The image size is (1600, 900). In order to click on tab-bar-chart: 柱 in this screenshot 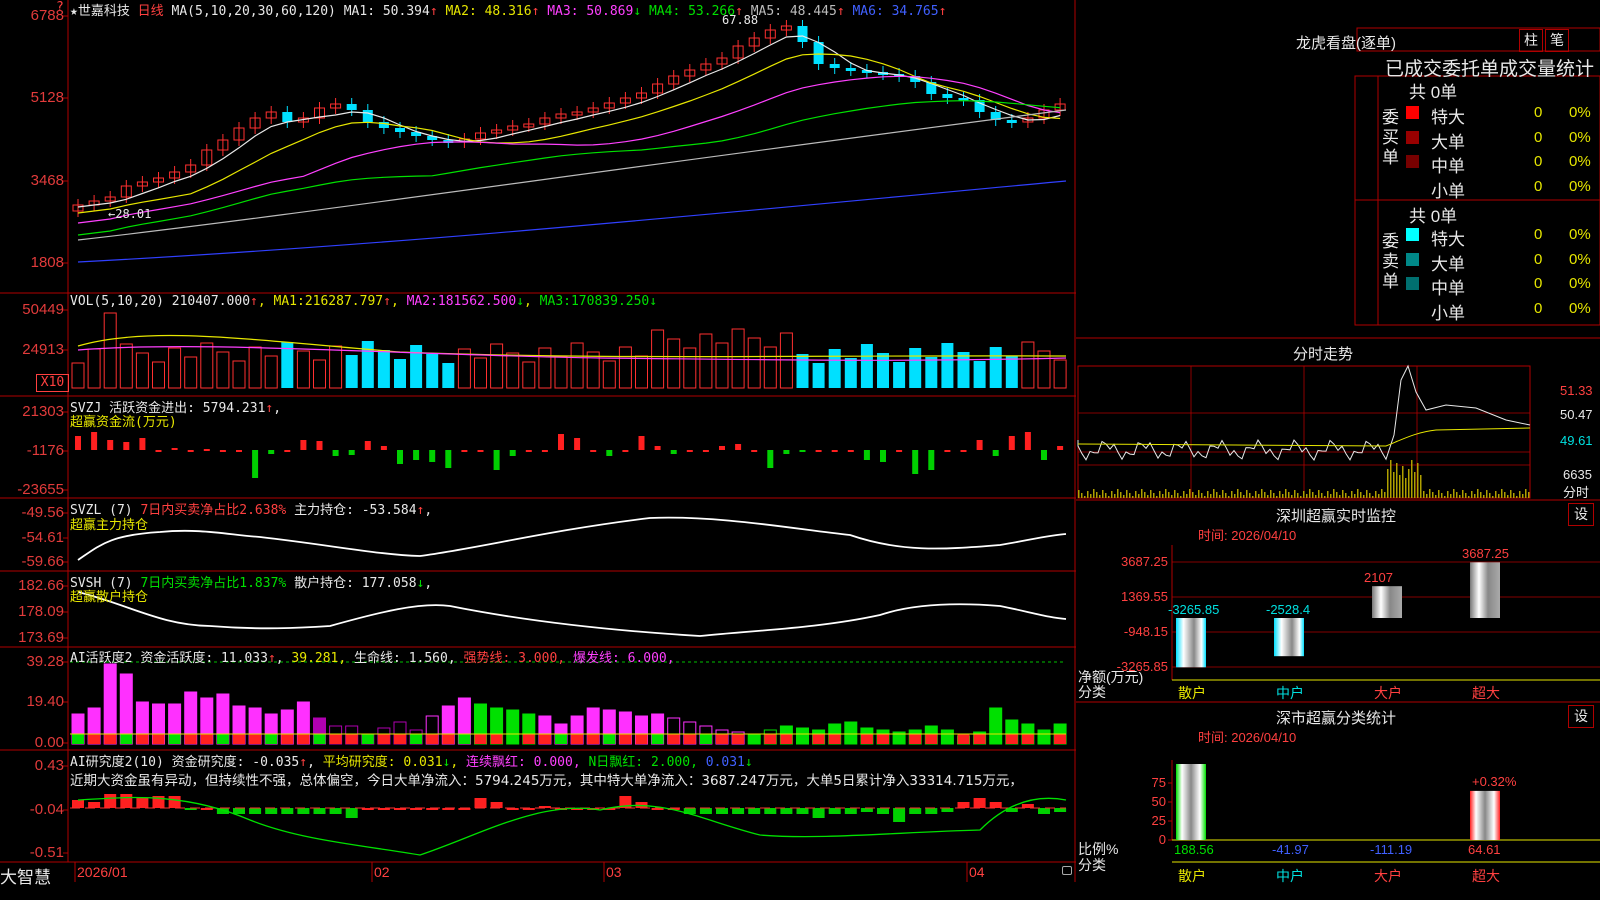, I will do `click(1531, 40)`.